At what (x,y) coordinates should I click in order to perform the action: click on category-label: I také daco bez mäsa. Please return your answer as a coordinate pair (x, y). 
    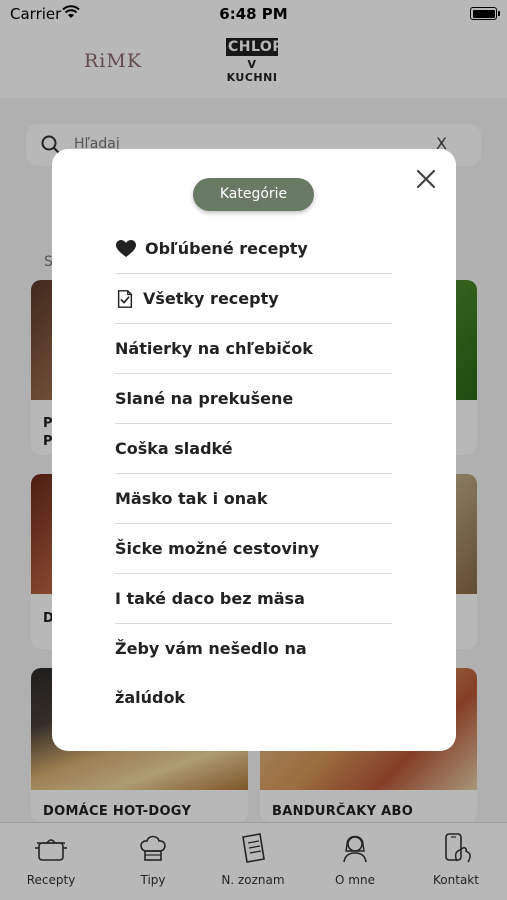
    Looking at the image, I should click on (210, 598).